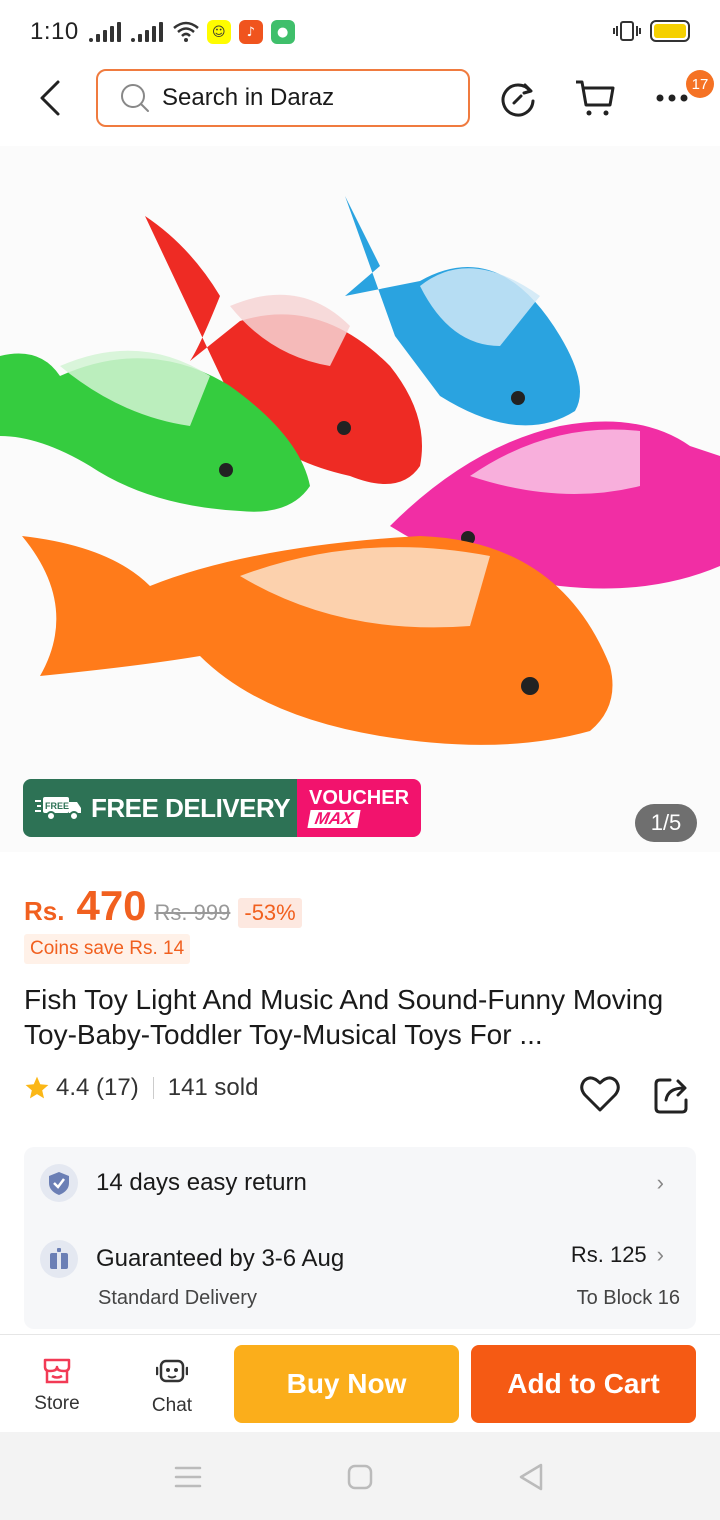  Describe the element at coordinates (44, 911) in the screenshot. I see `price-currency: Rs.` at that location.